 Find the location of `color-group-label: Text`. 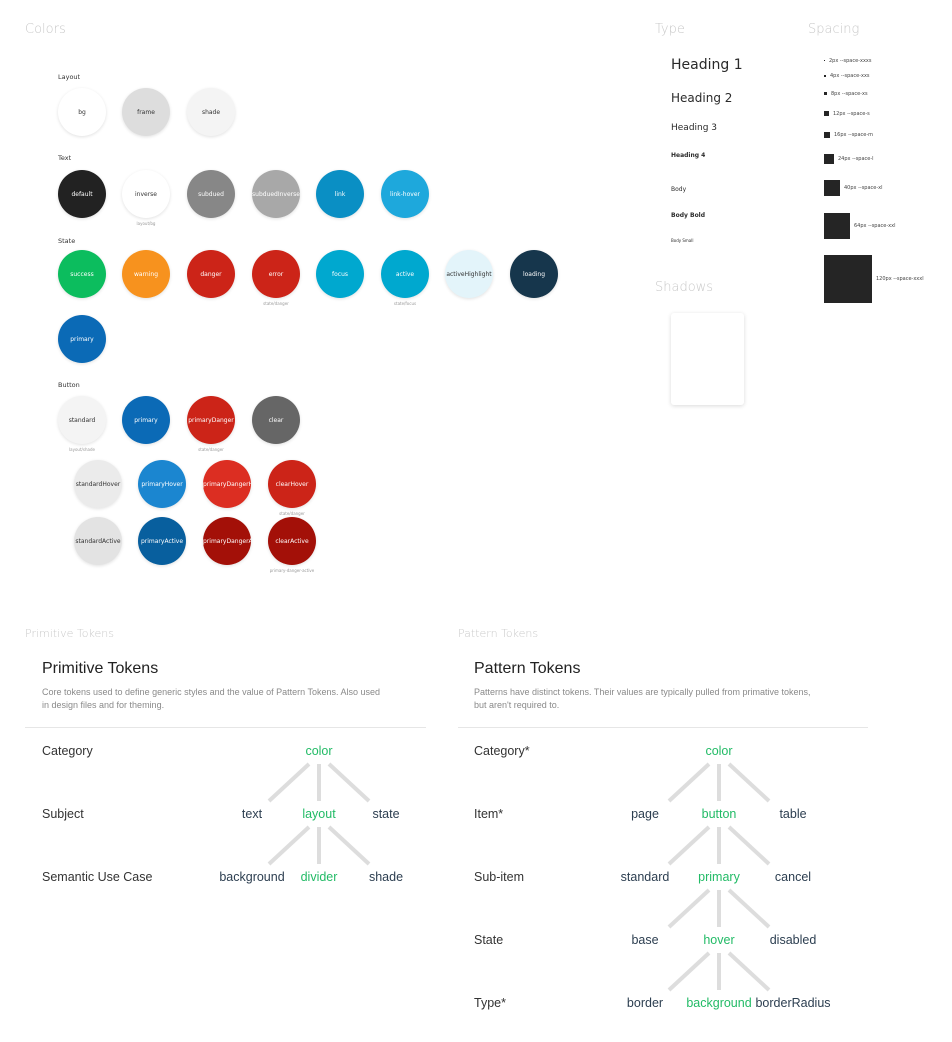

color-group-label: Text is located at coordinates (65, 158).